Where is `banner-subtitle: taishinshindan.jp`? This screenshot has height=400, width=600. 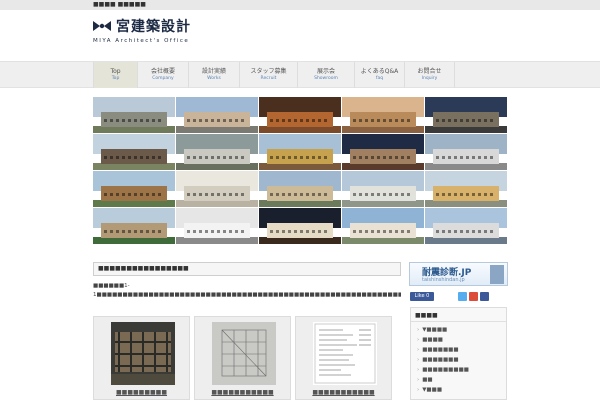 banner-subtitle: taishinshindan.jp is located at coordinates (443, 280).